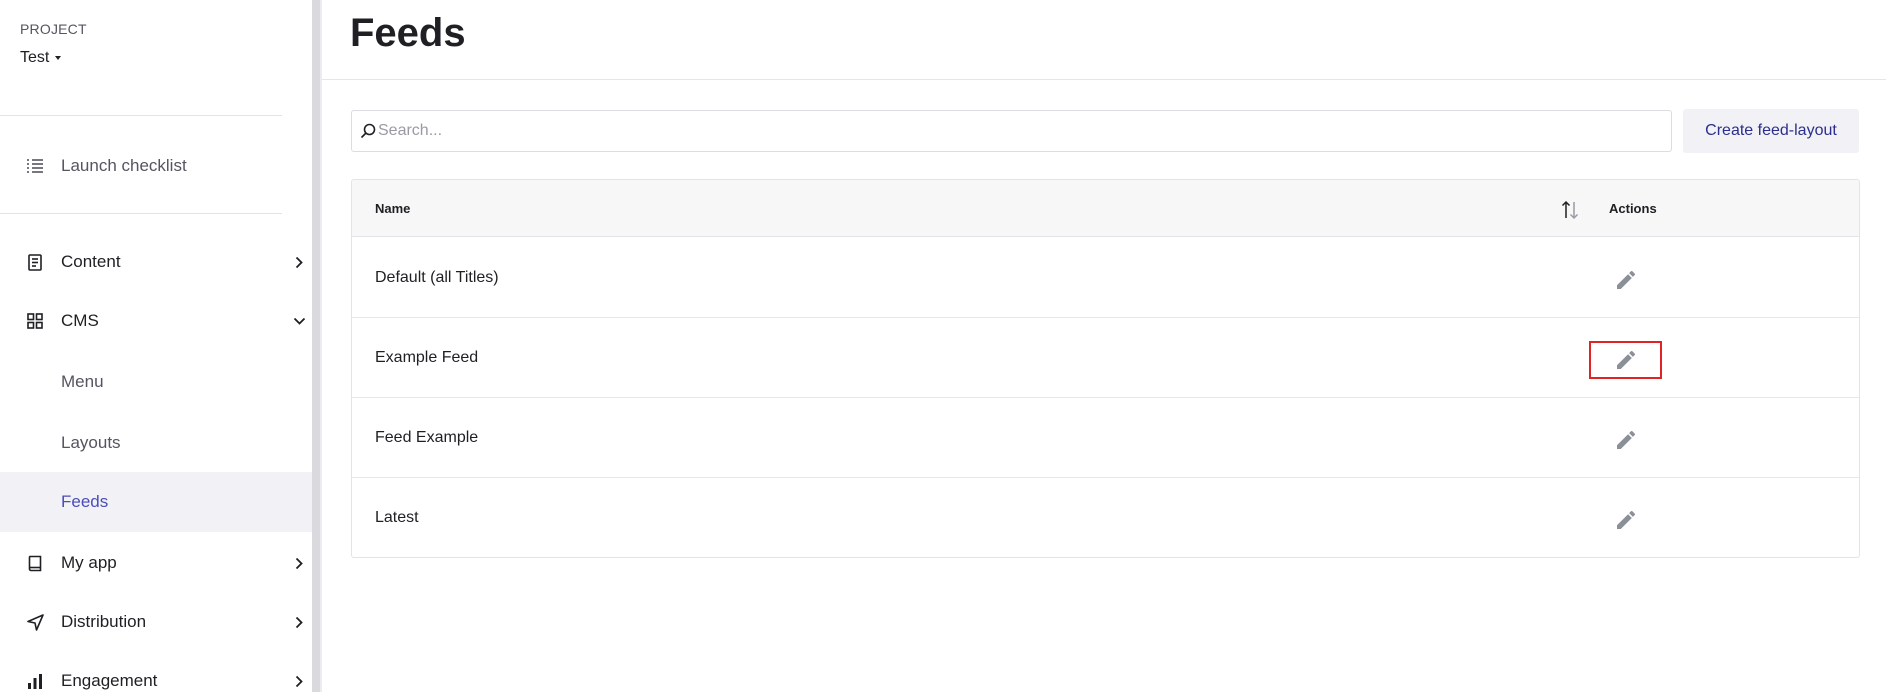  Describe the element at coordinates (35, 622) in the screenshot. I see `send-icon` at that location.